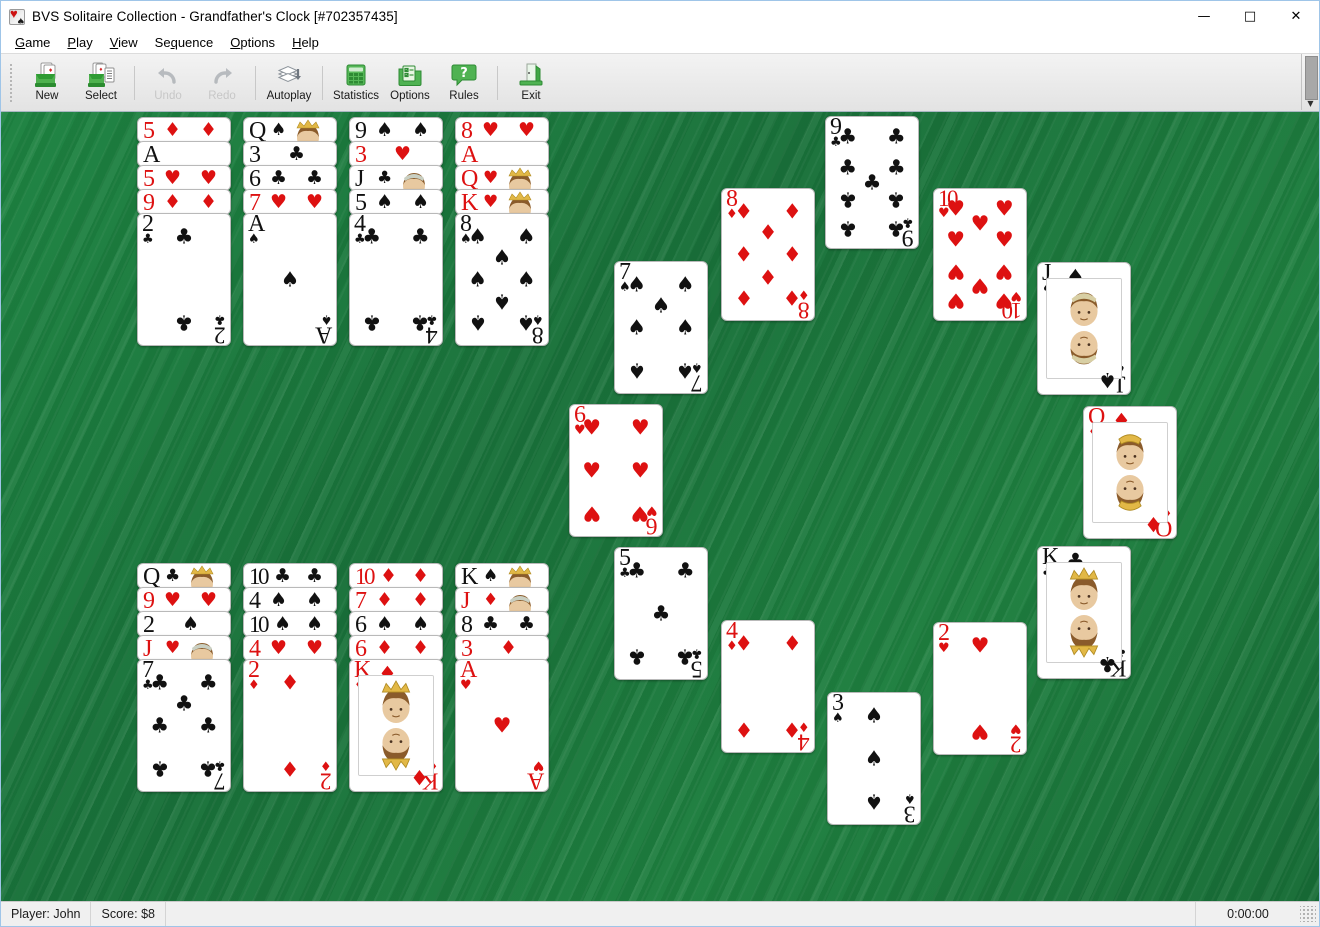 This screenshot has width=1320, height=927. What do you see at coordinates (184, 279) in the screenshot?
I see `tableau-top-col1-card-2C: 2 ♣ 2 ♣ ♣ ♣` at bounding box center [184, 279].